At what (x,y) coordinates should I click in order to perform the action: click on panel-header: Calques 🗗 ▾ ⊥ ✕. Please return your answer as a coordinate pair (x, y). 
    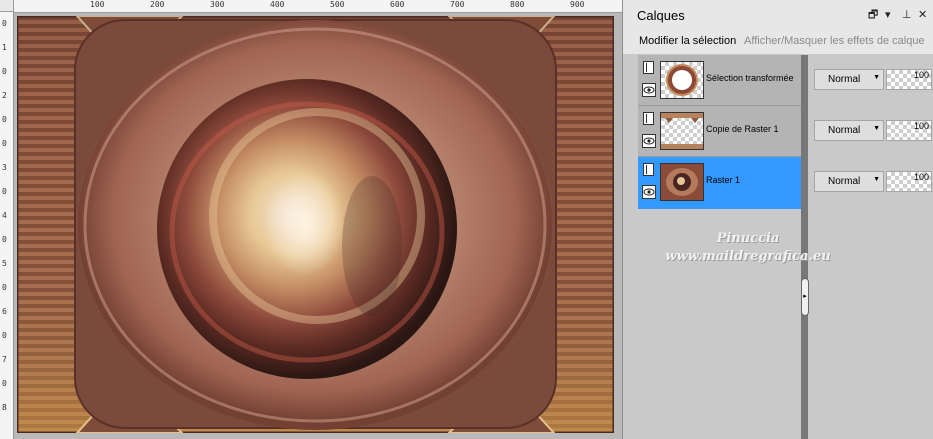
    Looking at the image, I should click on (778, 15).